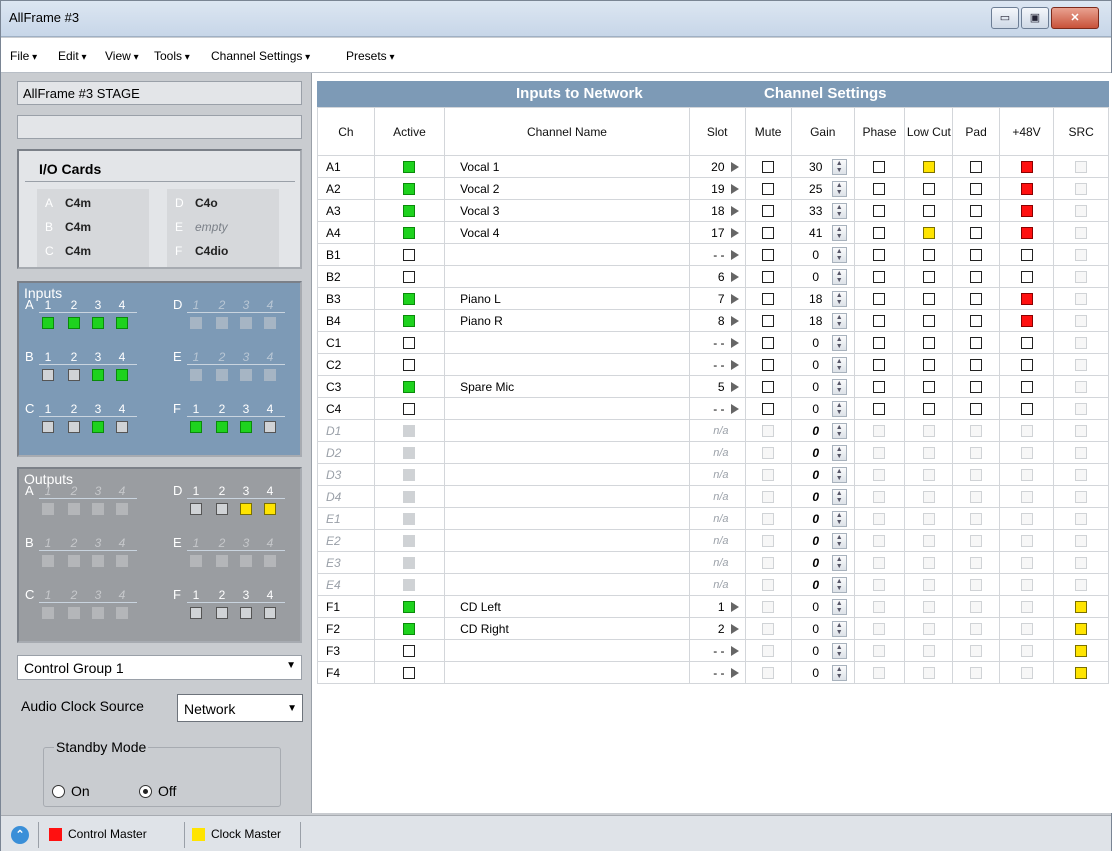  I want to click on gain-value: 33, so click(816, 212).